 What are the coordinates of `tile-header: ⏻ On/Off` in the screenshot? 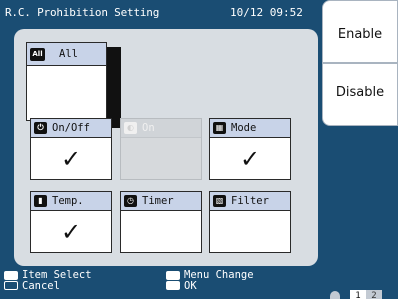 It's located at (71, 128).